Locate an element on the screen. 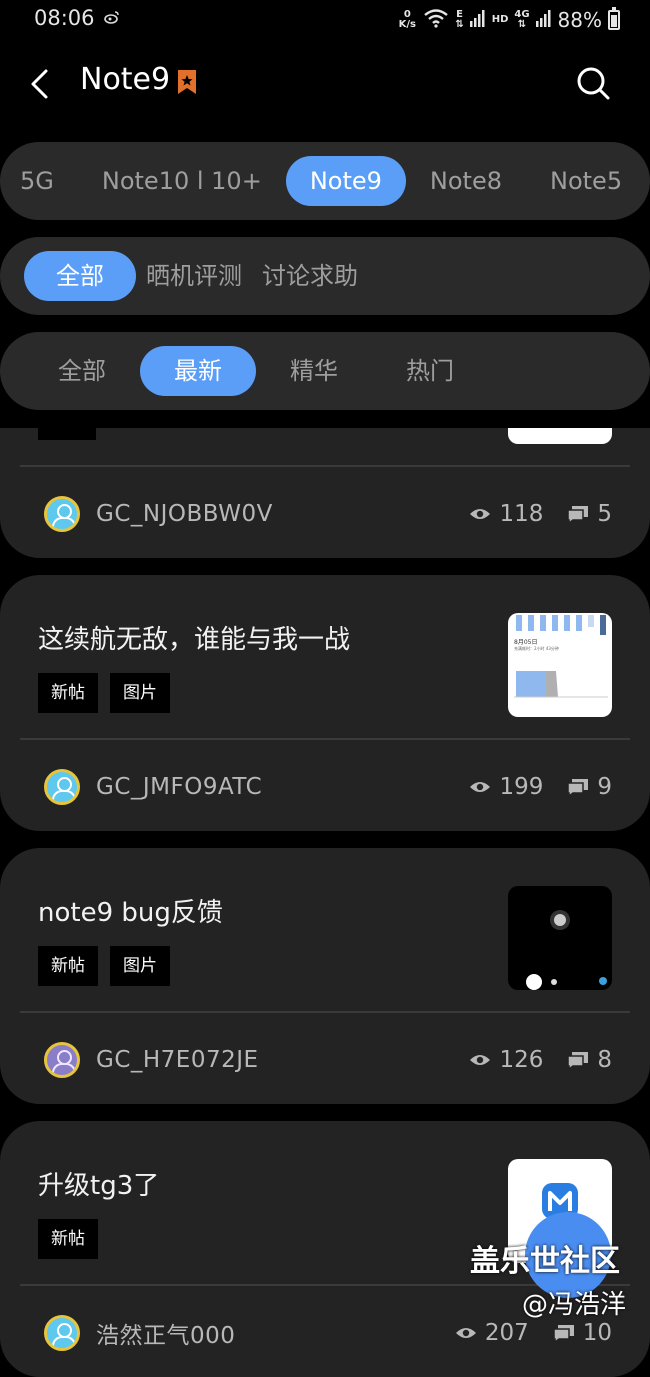 Image resolution: width=650 pixels, height=1377 pixels. category-tab-bar: 全部 晒机评测 讨论求助 is located at coordinates (325, 276).